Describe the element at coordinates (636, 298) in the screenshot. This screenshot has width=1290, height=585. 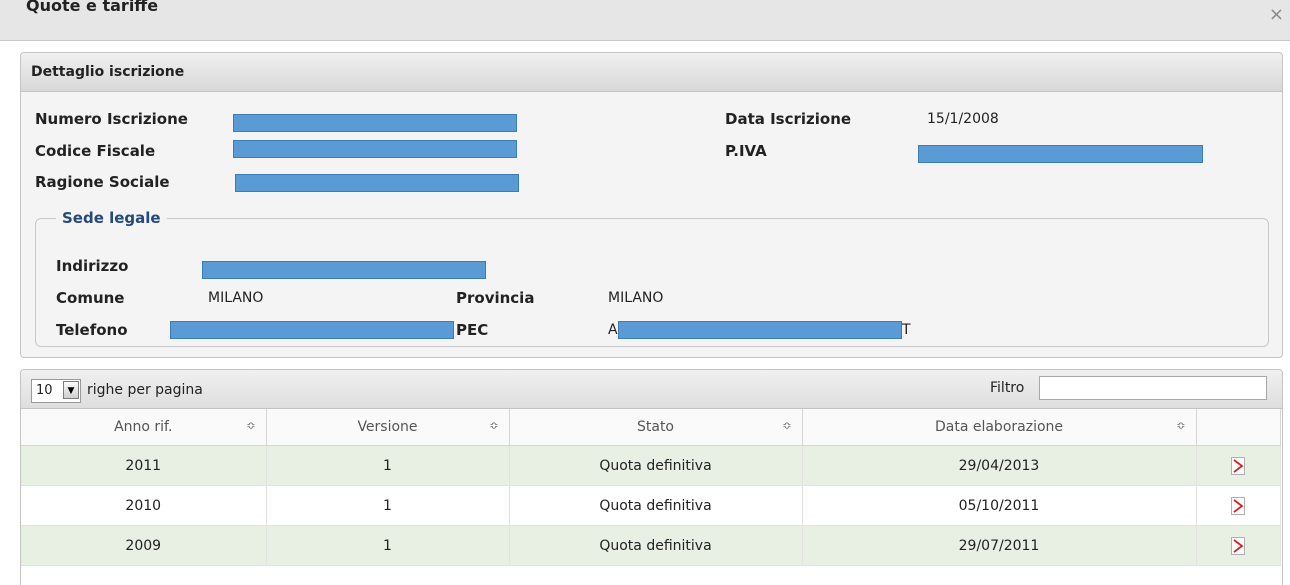
I see `provincia-value: MILANO` at that location.